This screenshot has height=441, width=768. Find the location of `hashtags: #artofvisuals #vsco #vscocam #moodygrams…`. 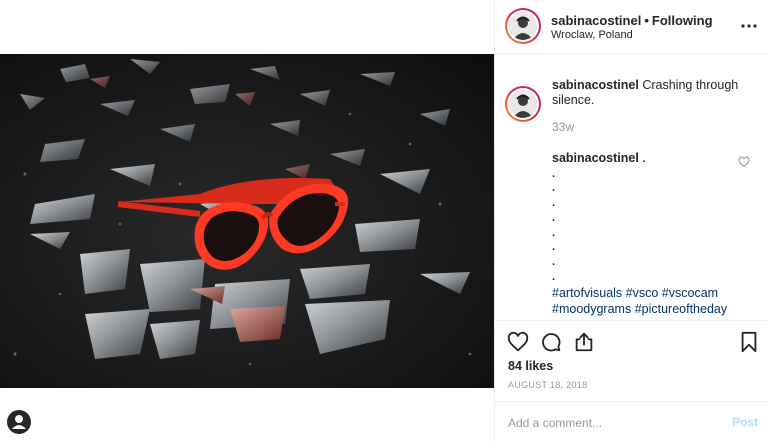

hashtags: #artofvisuals #vsco #vscocam #moodygrams… is located at coordinates (652, 301).